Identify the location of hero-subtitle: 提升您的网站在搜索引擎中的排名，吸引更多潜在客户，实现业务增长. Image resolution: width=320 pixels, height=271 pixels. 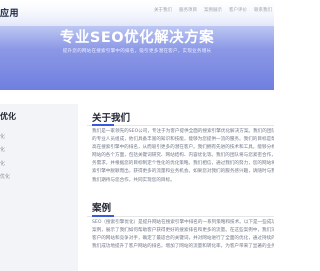
(137, 51).